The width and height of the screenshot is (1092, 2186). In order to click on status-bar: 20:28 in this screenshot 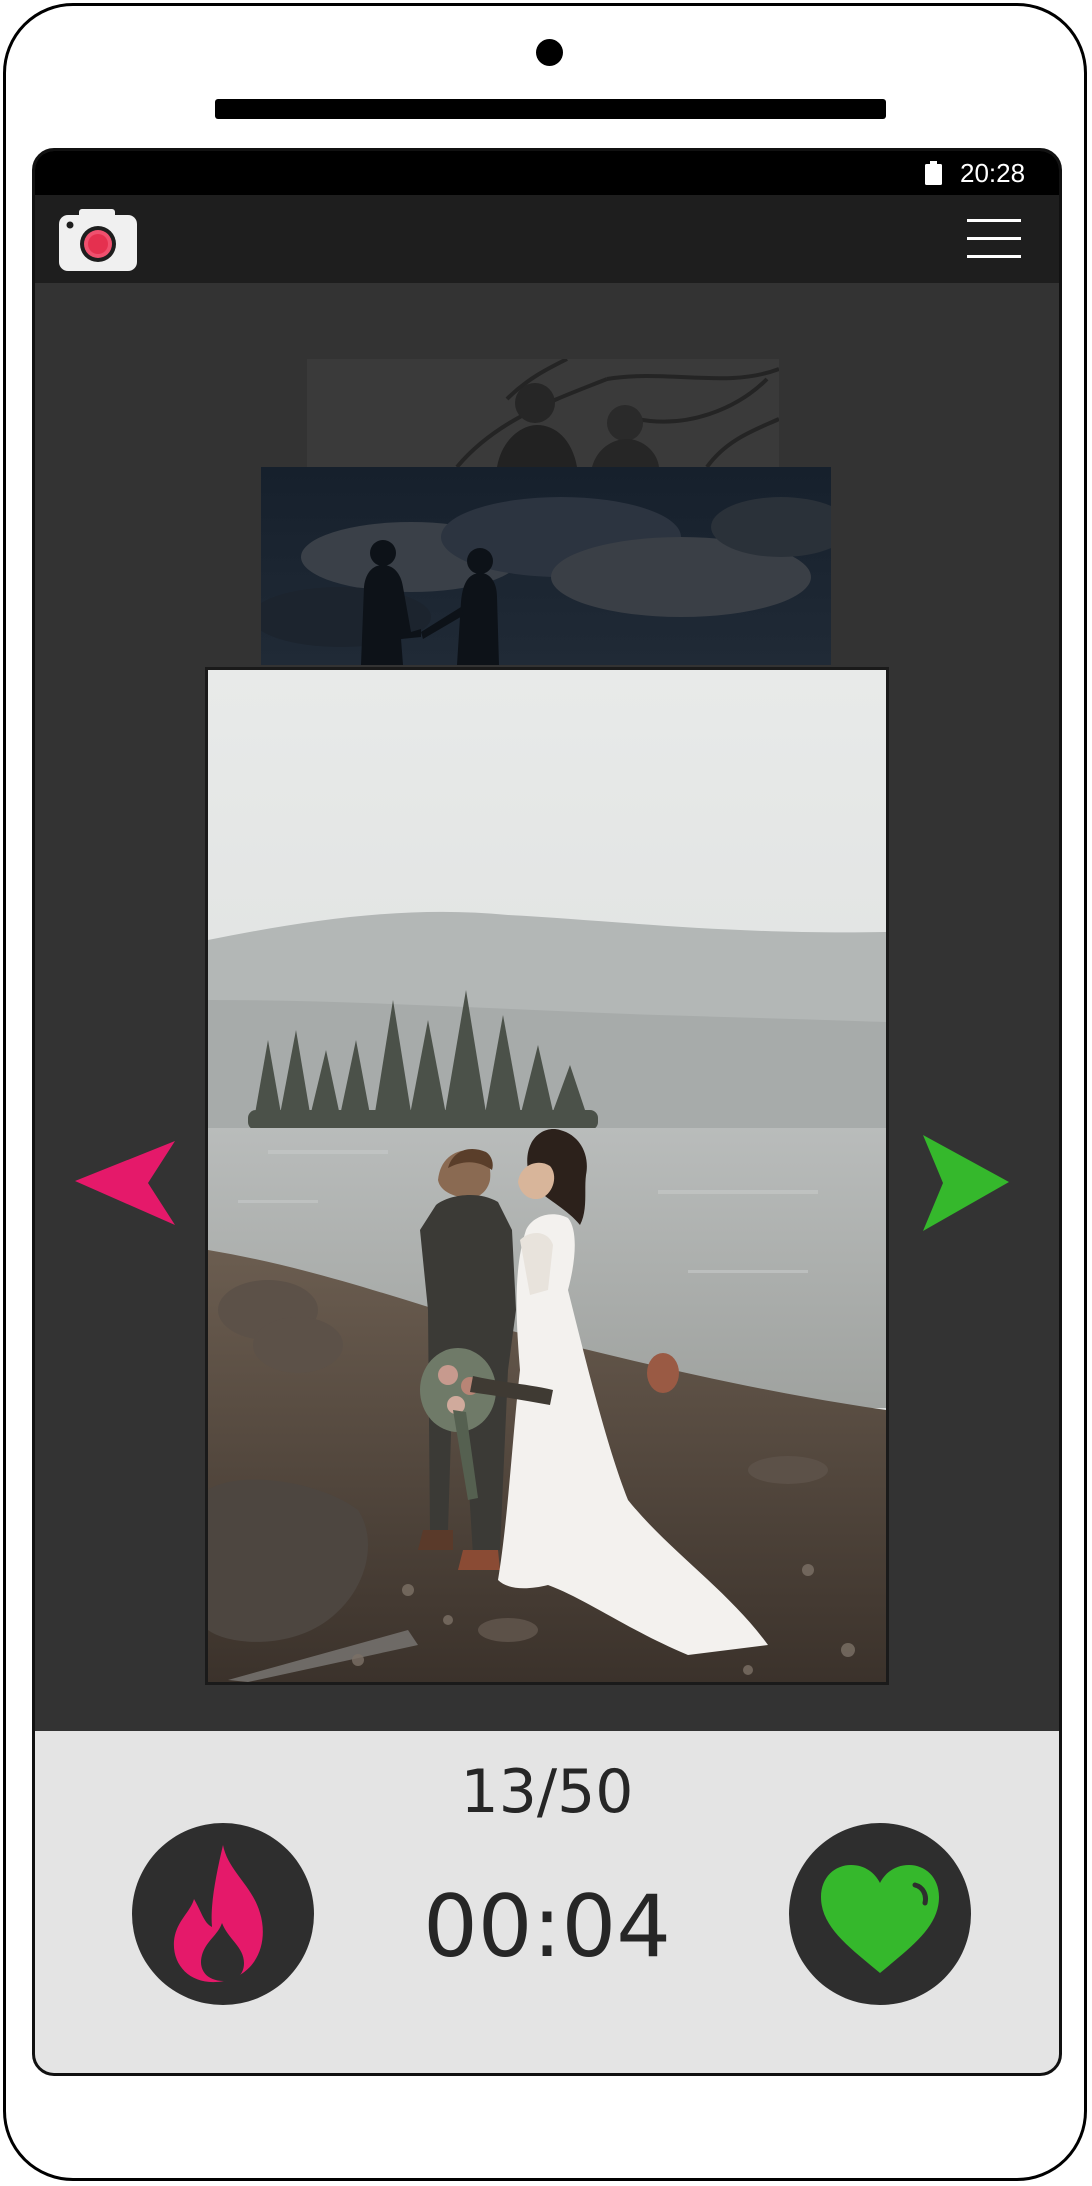, I will do `click(547, 173)`.